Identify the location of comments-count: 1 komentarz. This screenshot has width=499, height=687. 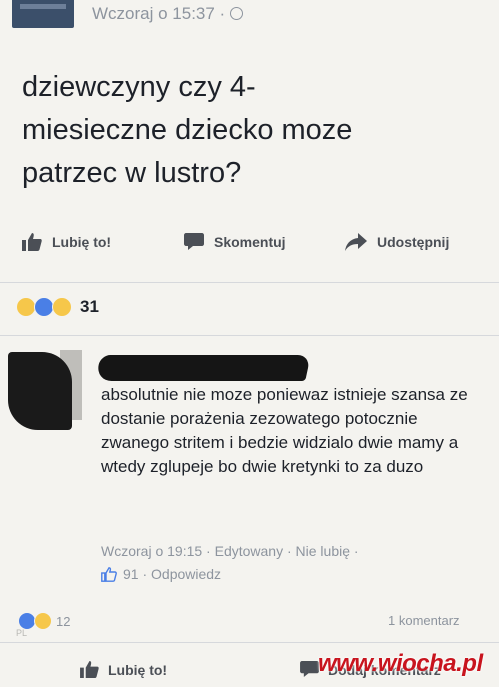
(424, 620).